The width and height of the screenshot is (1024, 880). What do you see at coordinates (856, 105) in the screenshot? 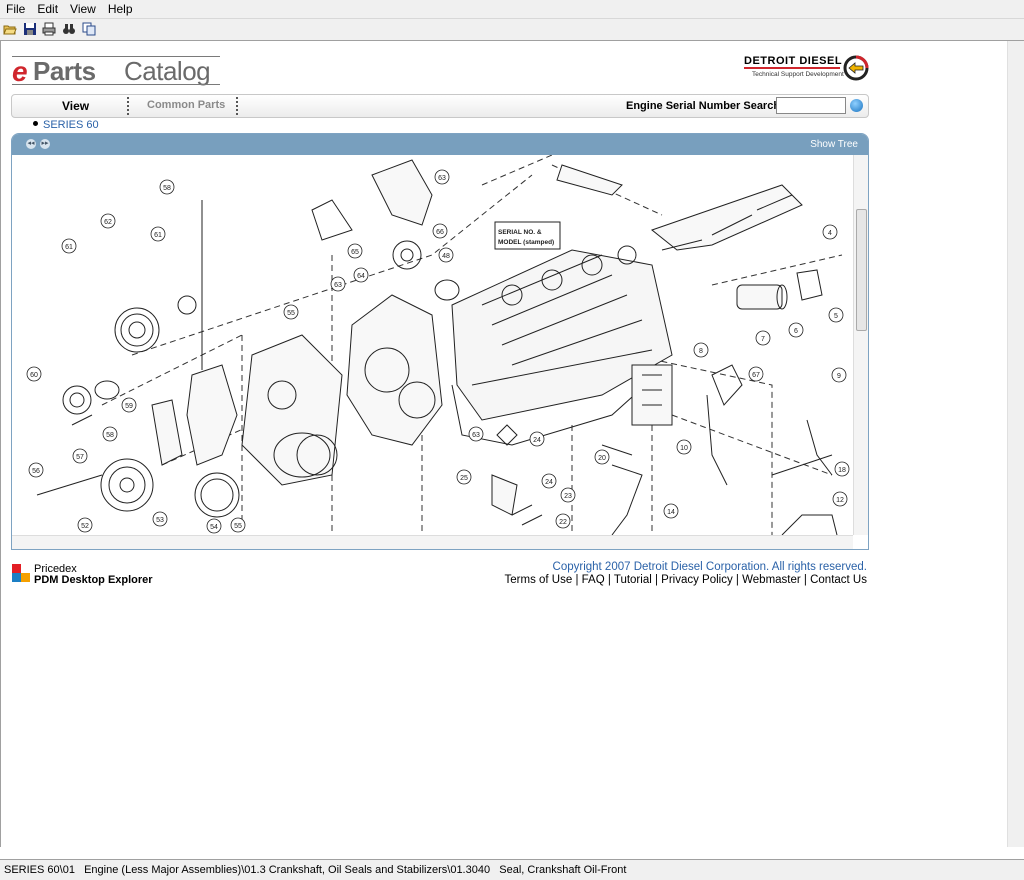
I see `search-go-icon` at bounding box center [856, 105].